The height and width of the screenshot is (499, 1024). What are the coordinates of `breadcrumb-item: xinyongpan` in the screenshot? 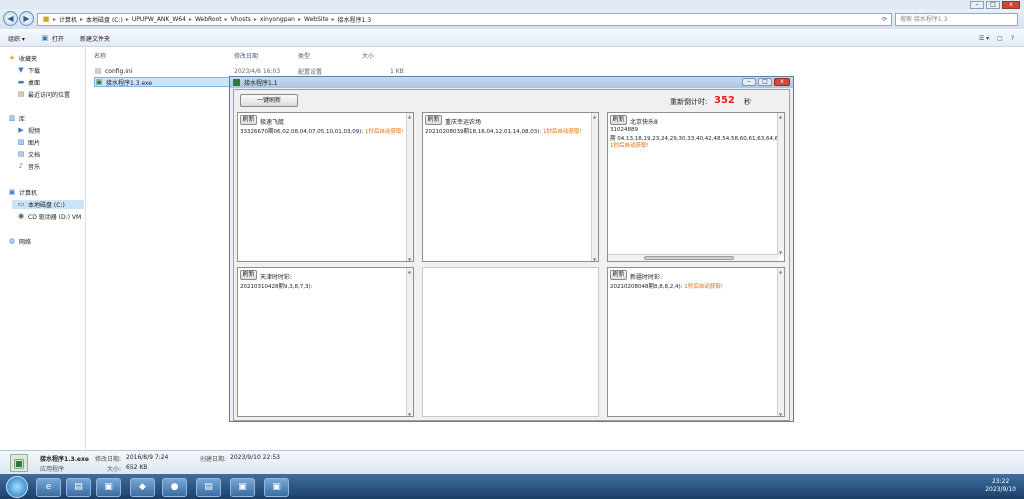 It's located at (277, 19).